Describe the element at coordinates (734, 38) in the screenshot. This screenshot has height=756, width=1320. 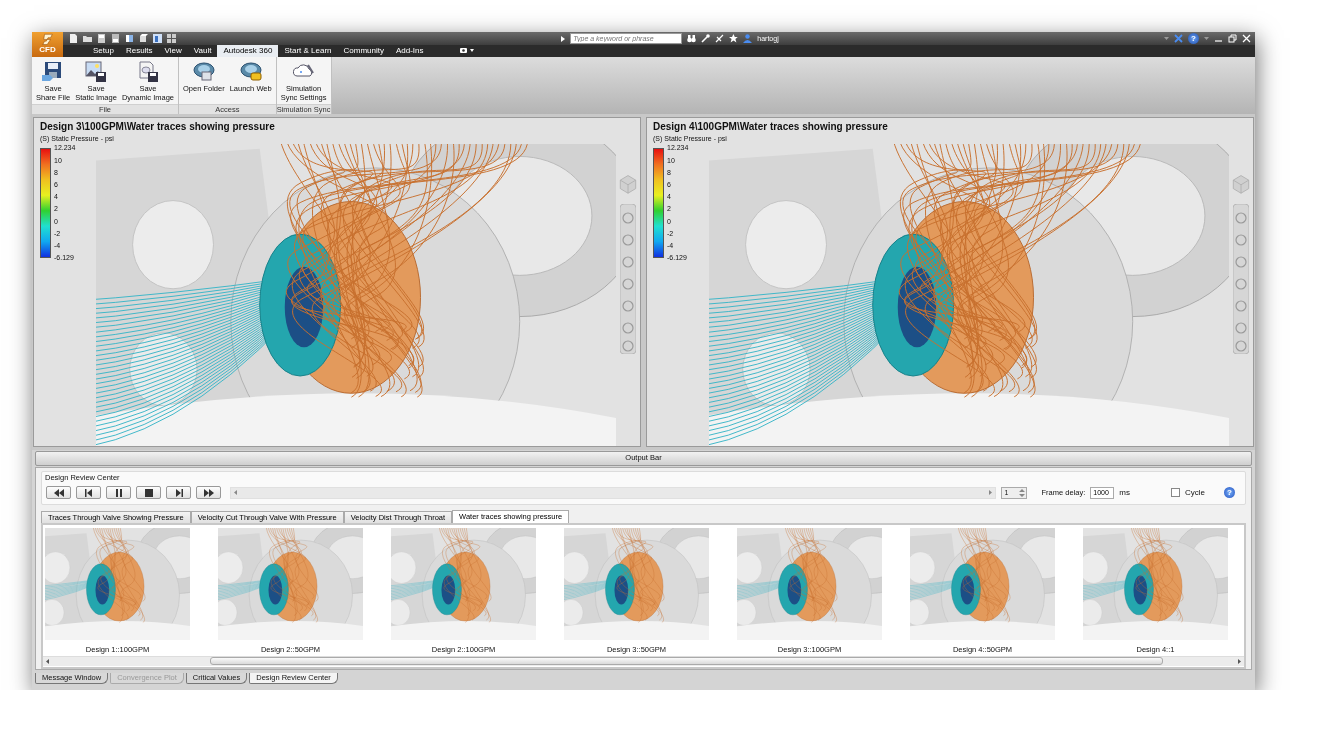
I see `star-icon` at that location.